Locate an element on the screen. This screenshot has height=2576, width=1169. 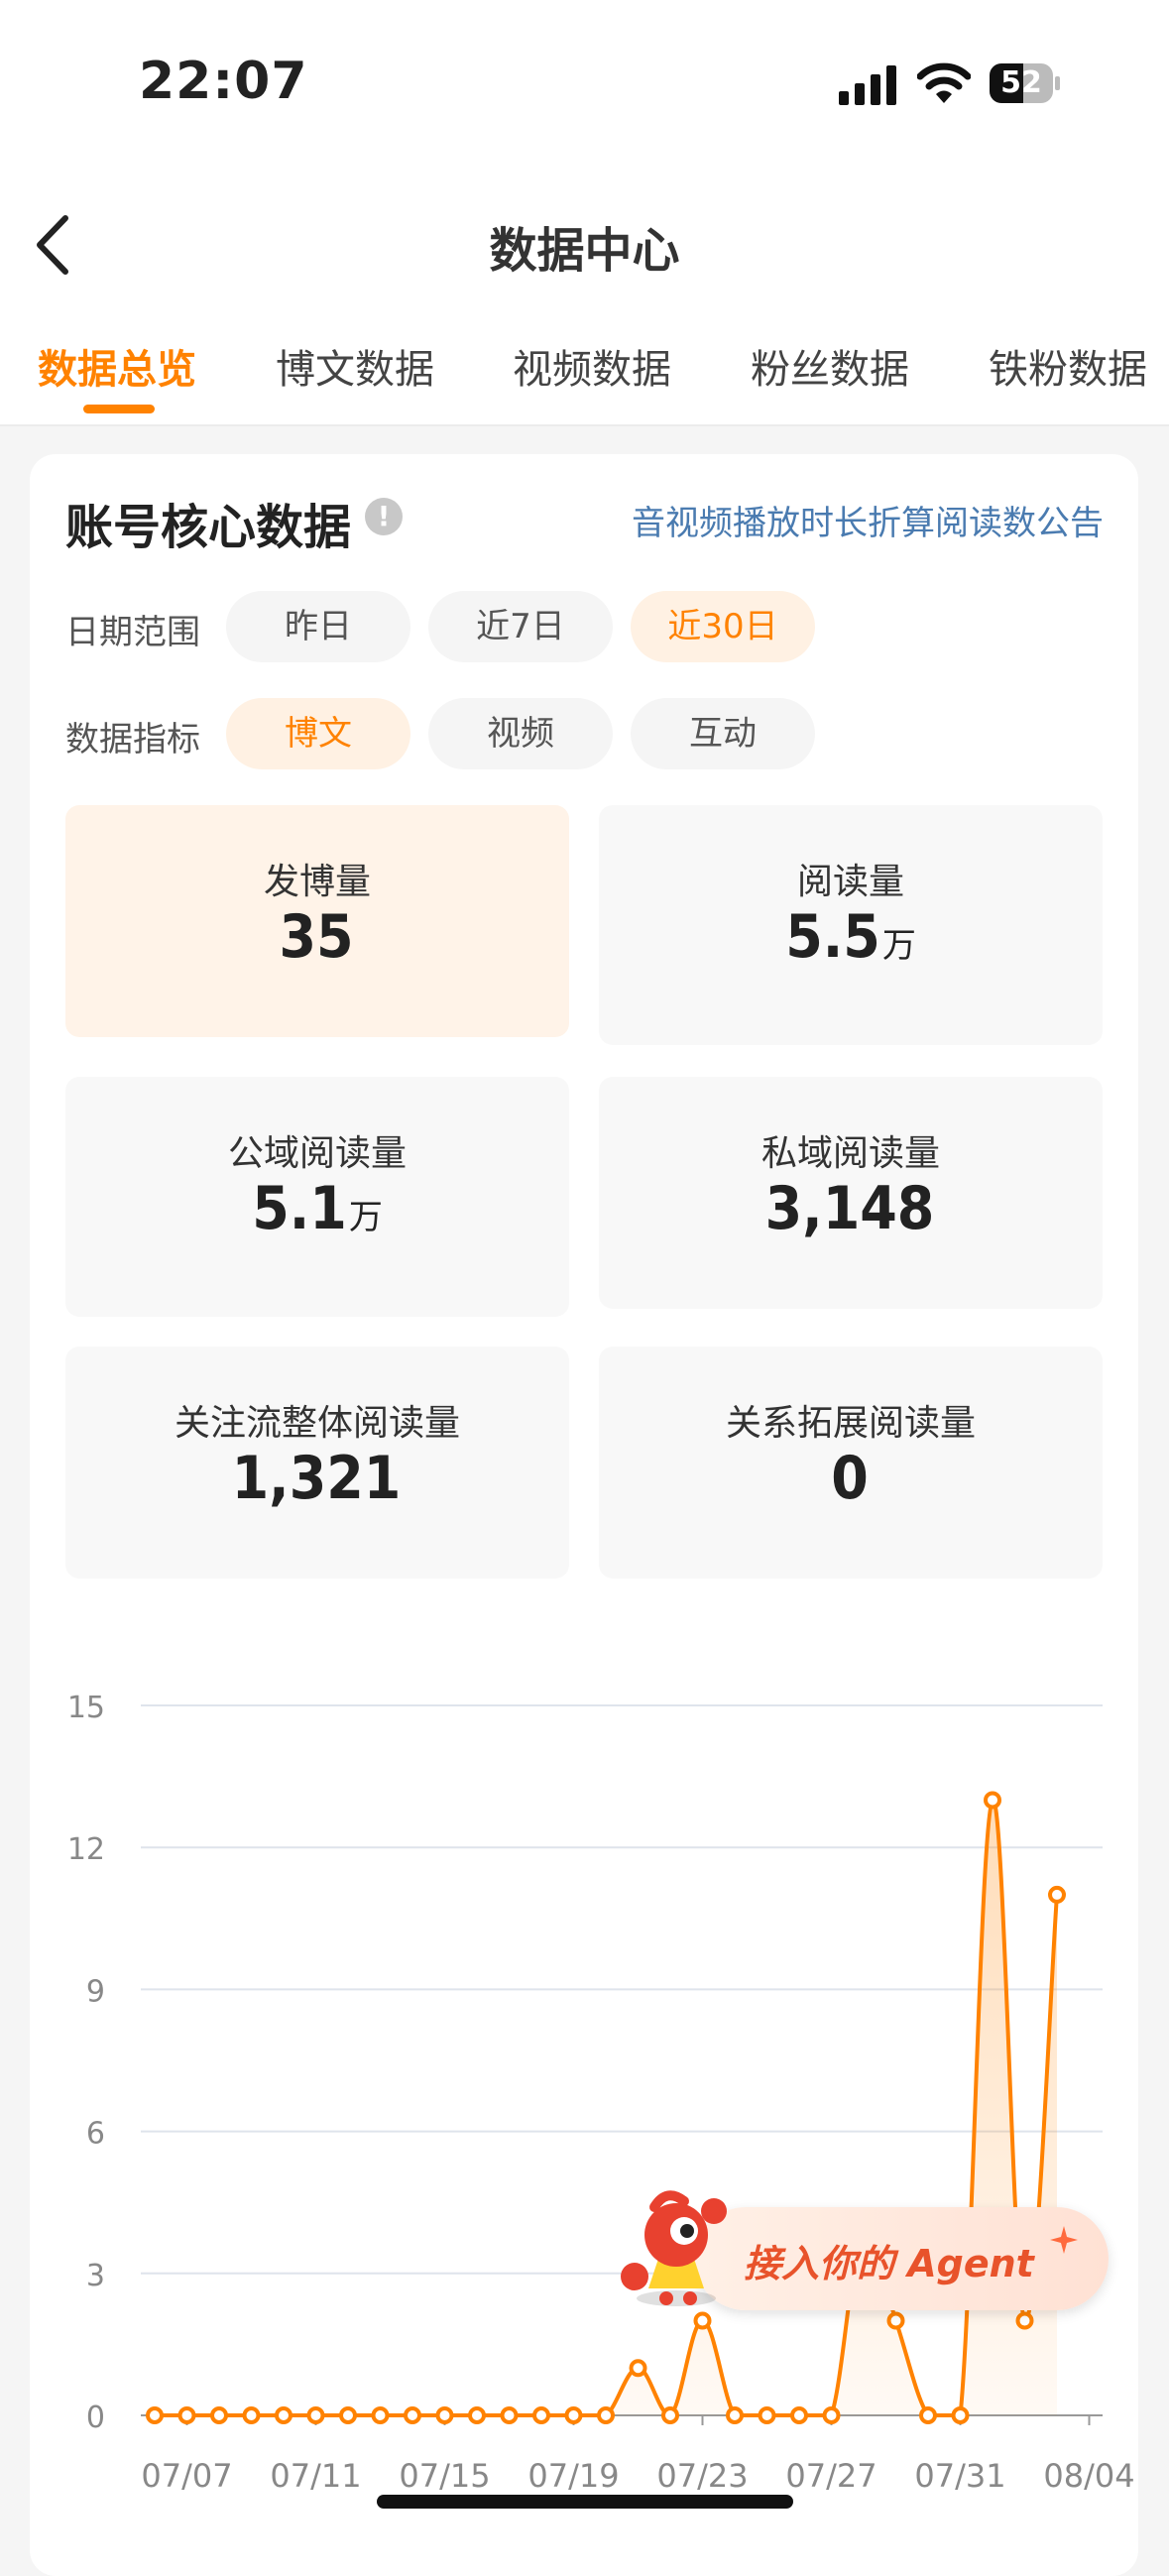
y-tick-label: 15 is located at coordinates (86, 1708).